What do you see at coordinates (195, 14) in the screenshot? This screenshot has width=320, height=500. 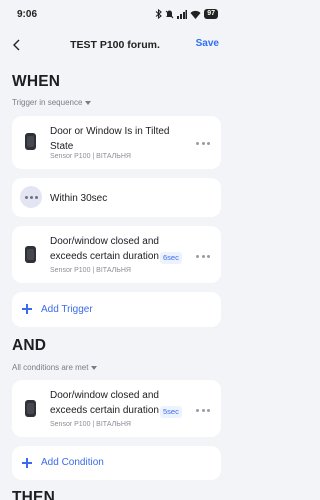 I see `wifi-icon` at bounding box center [195, 14].